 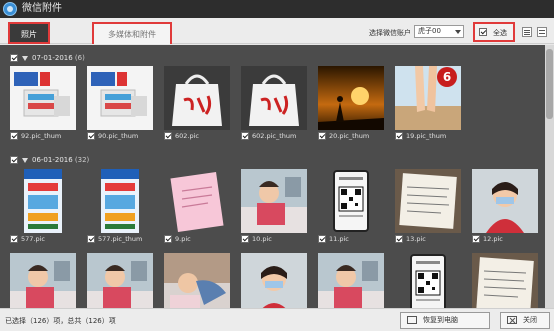 What do you see at coordinates (447, 77) in the screenshot?
I see `svg-text: 6` at bounding box center [447, 77].